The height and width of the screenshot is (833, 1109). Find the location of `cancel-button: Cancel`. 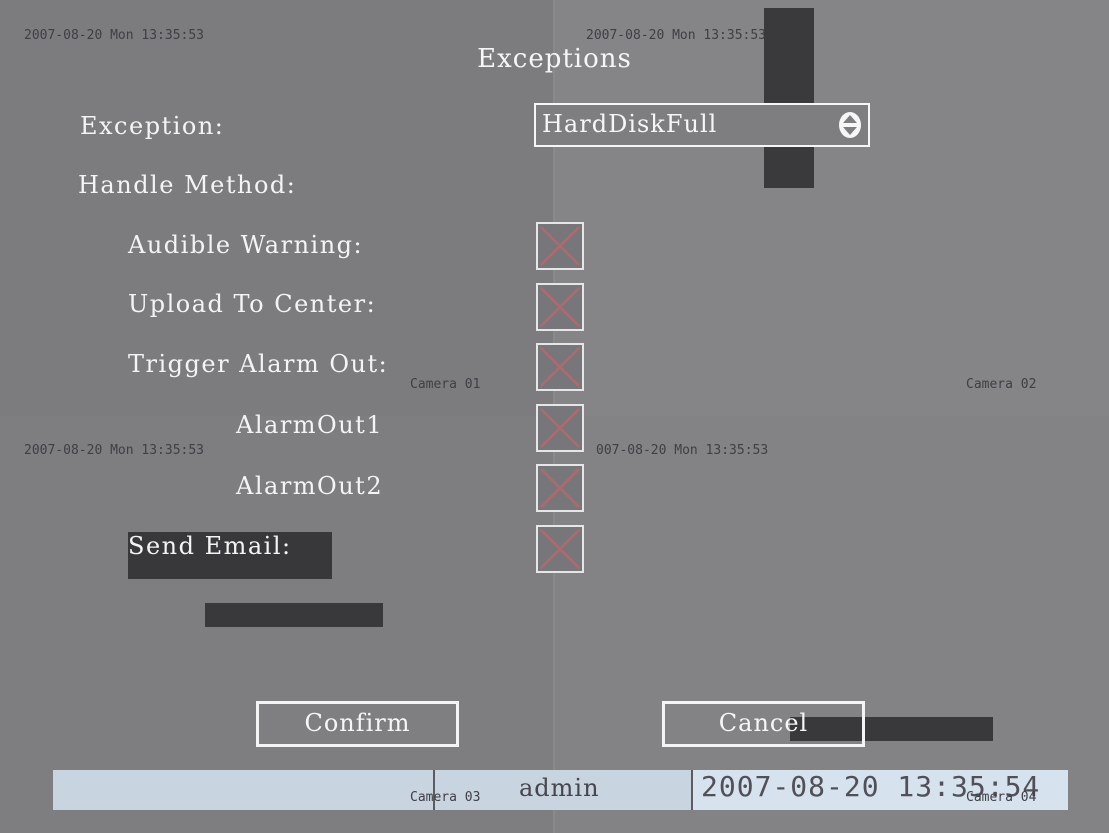

cancel-button: Cancel is located at coordinates (763, 724).